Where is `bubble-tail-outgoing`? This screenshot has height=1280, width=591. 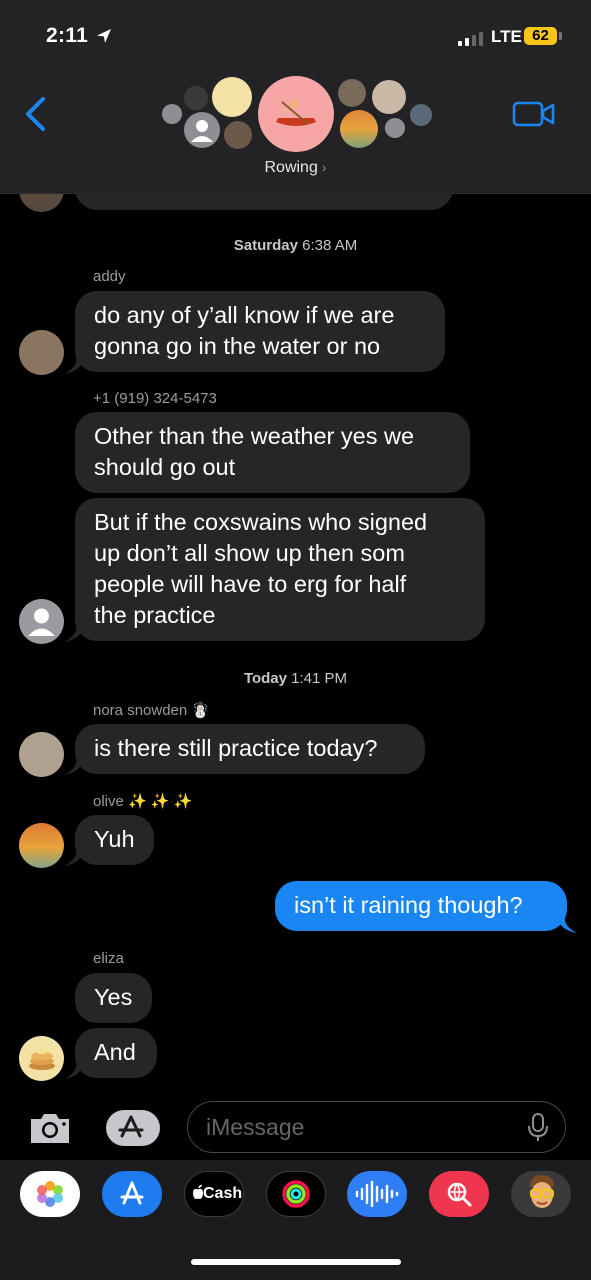 bubble-tail-outgoing is located at coordinates (567, 924).